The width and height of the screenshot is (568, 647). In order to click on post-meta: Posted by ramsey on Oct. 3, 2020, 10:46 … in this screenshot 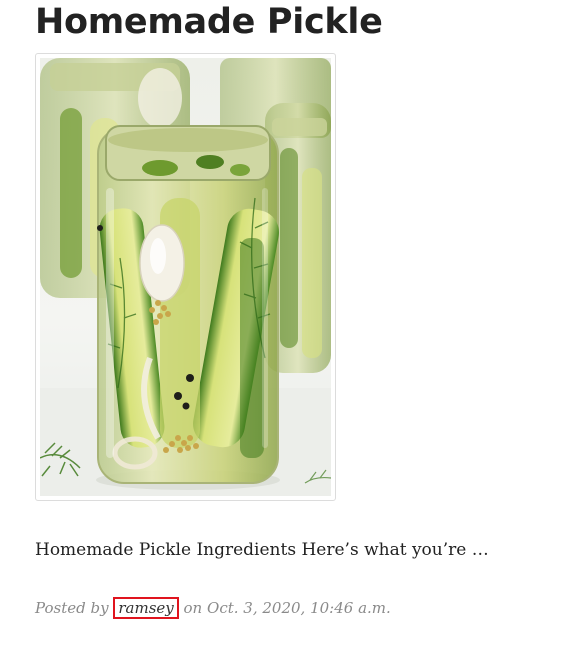, I will do `click(213, 608)`.